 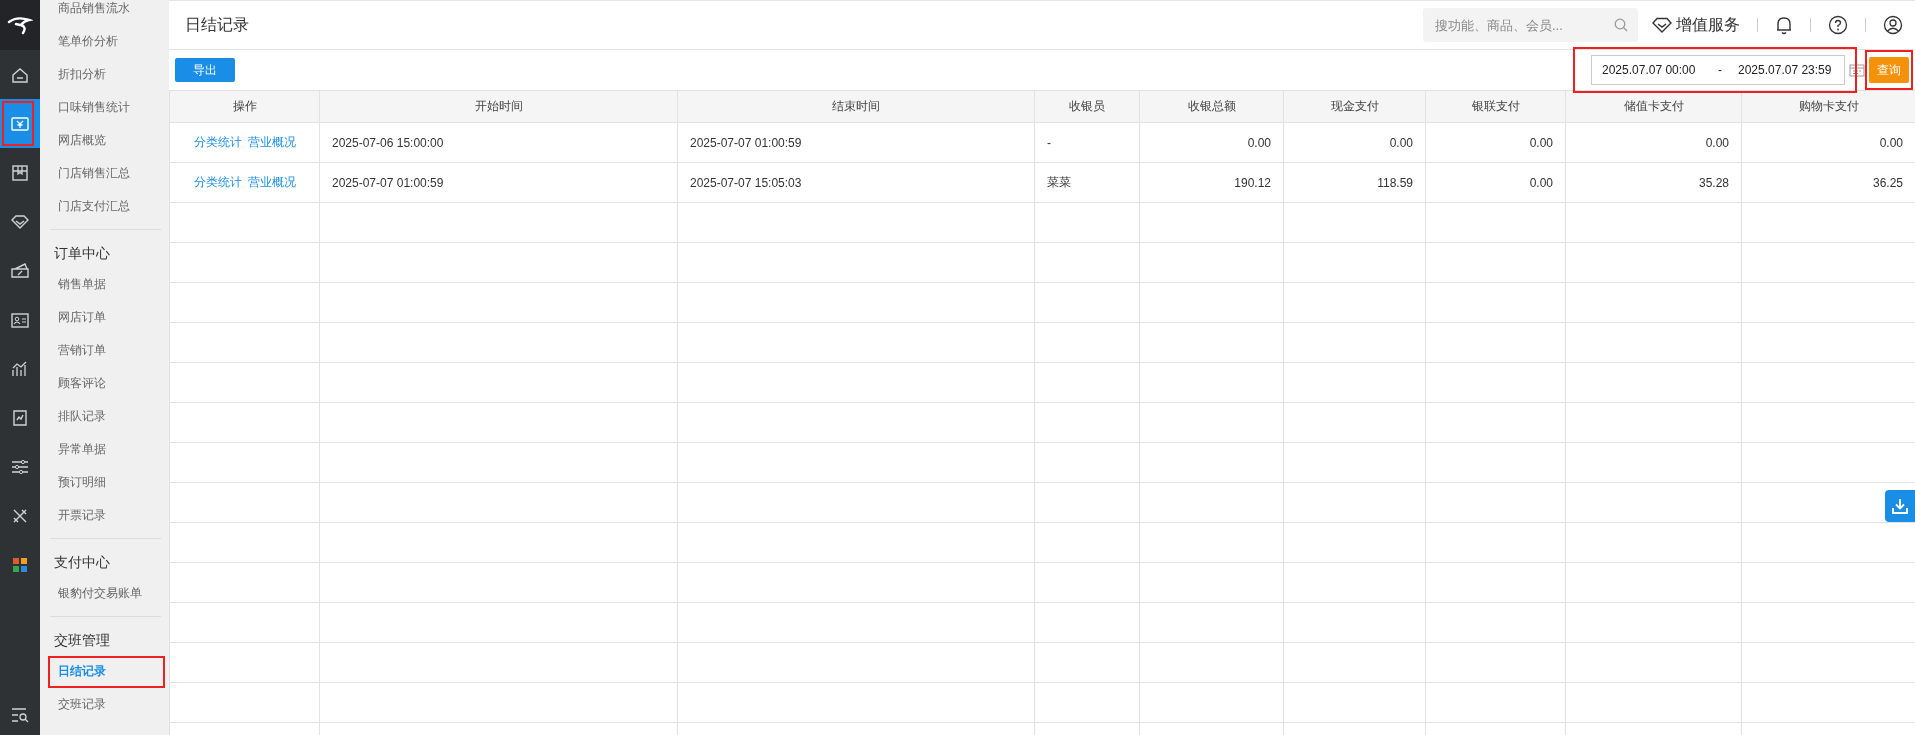 I want to click on value-service-link: 增值服务, so click(x=1696, y=25).